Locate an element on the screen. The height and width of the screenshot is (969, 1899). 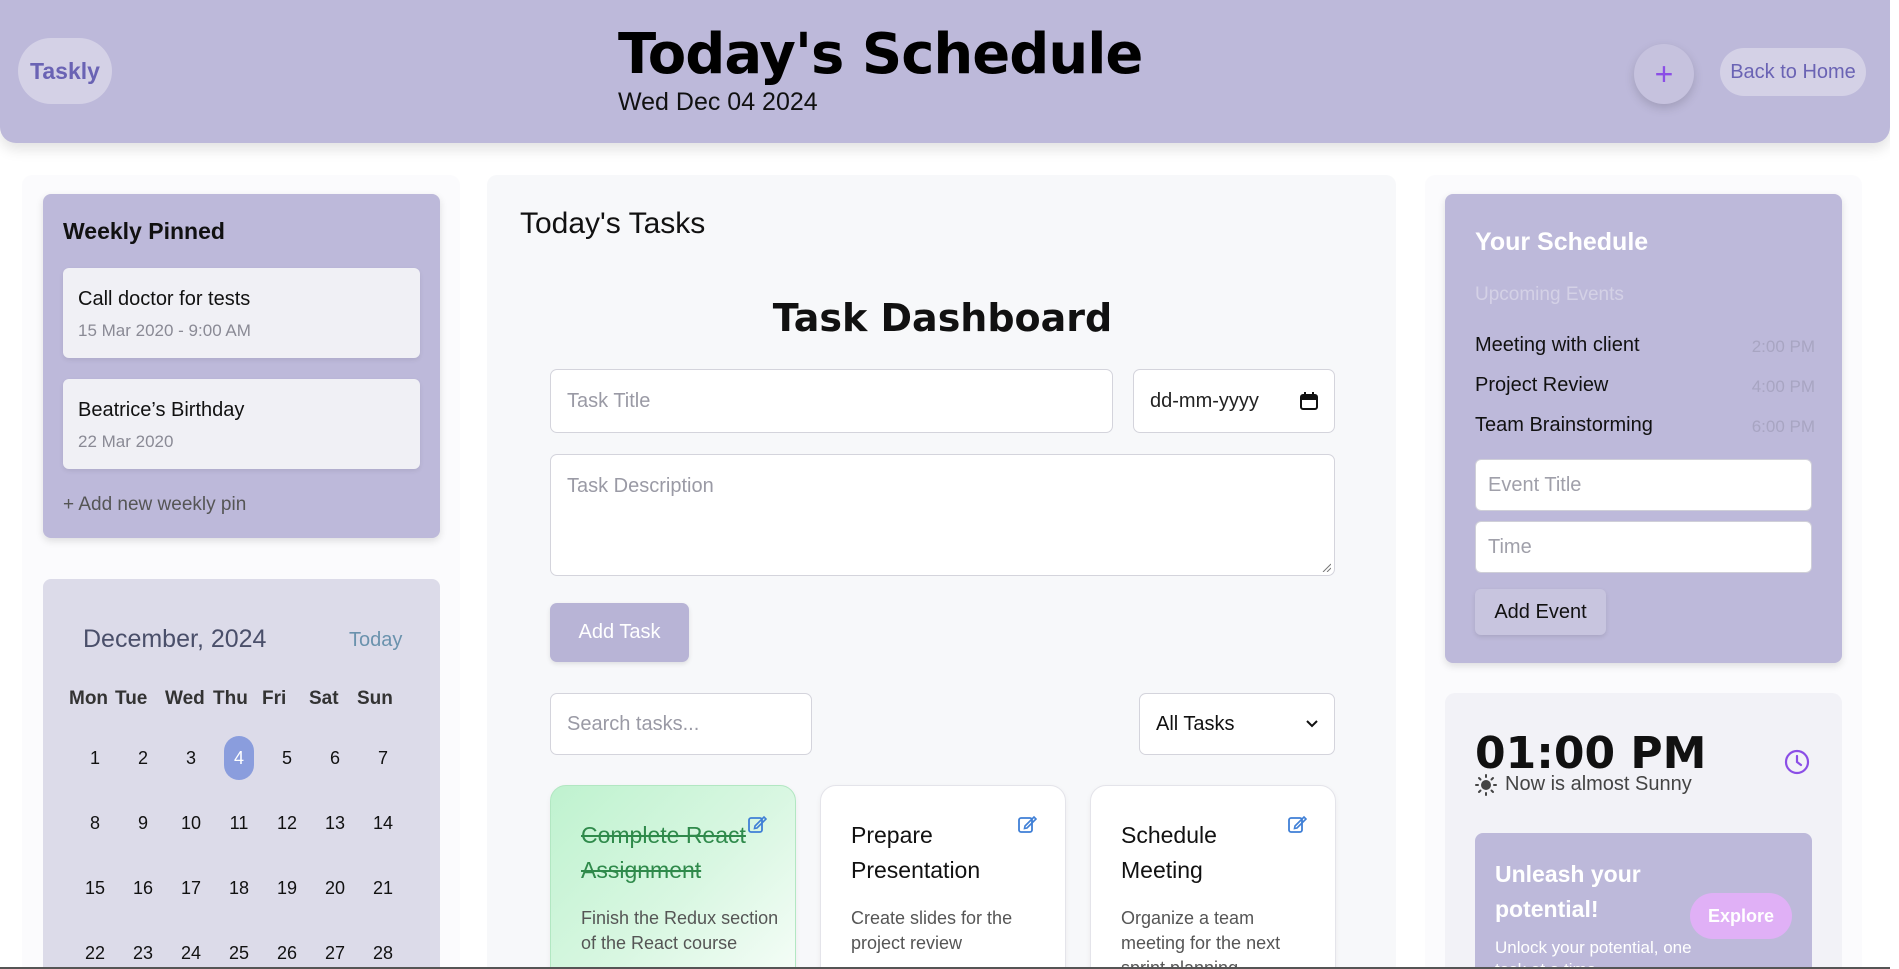
task-date-input: dd-mm-yyyy is located at coordinates (1234, 401).